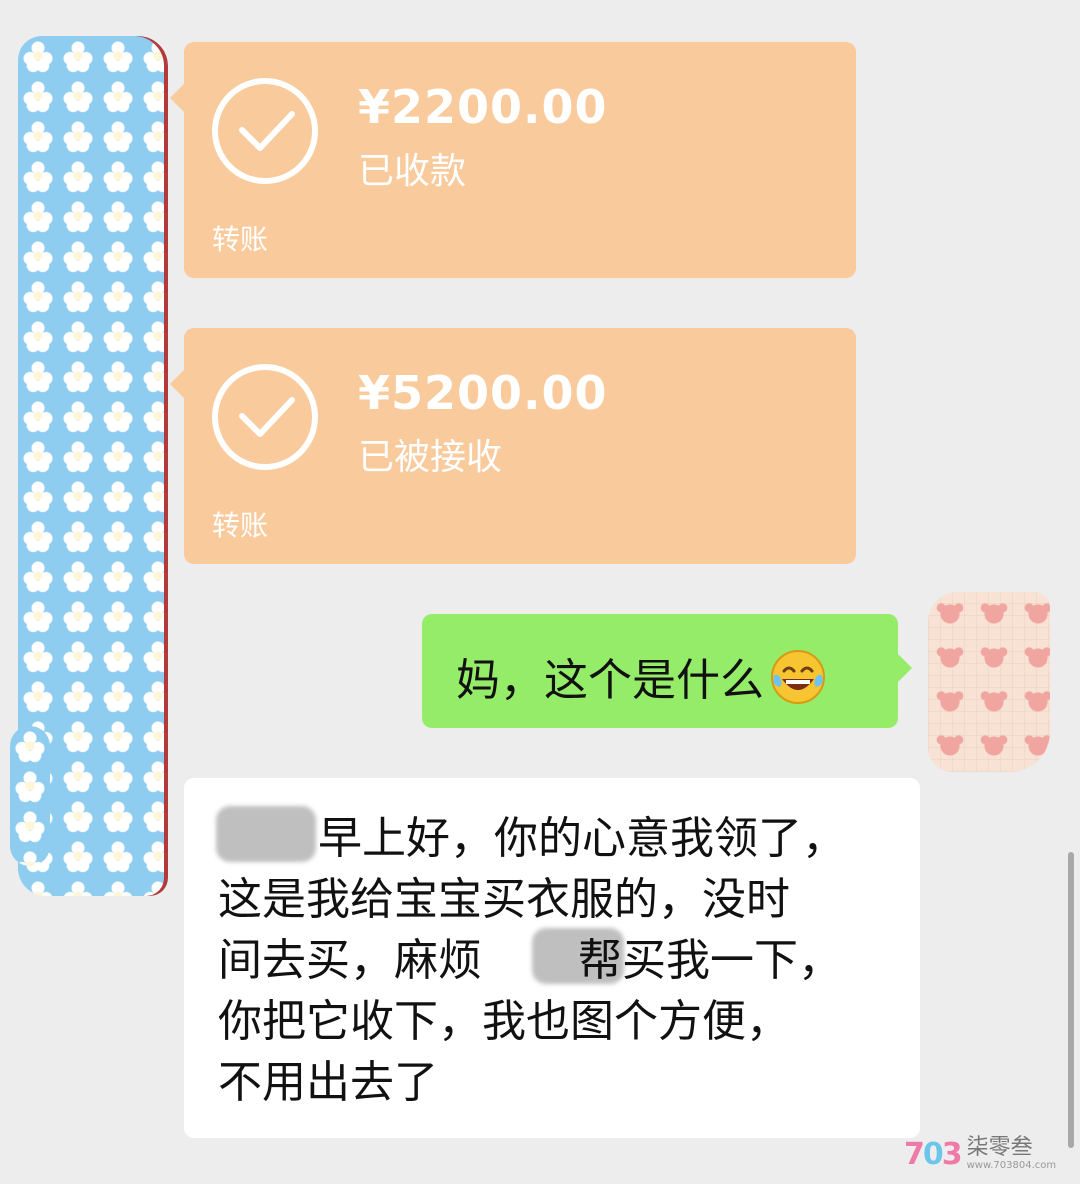  Describe the element at coordinates (798, 677) in the screenshot. I see `laughing-tears-emoji-icon` at that location.